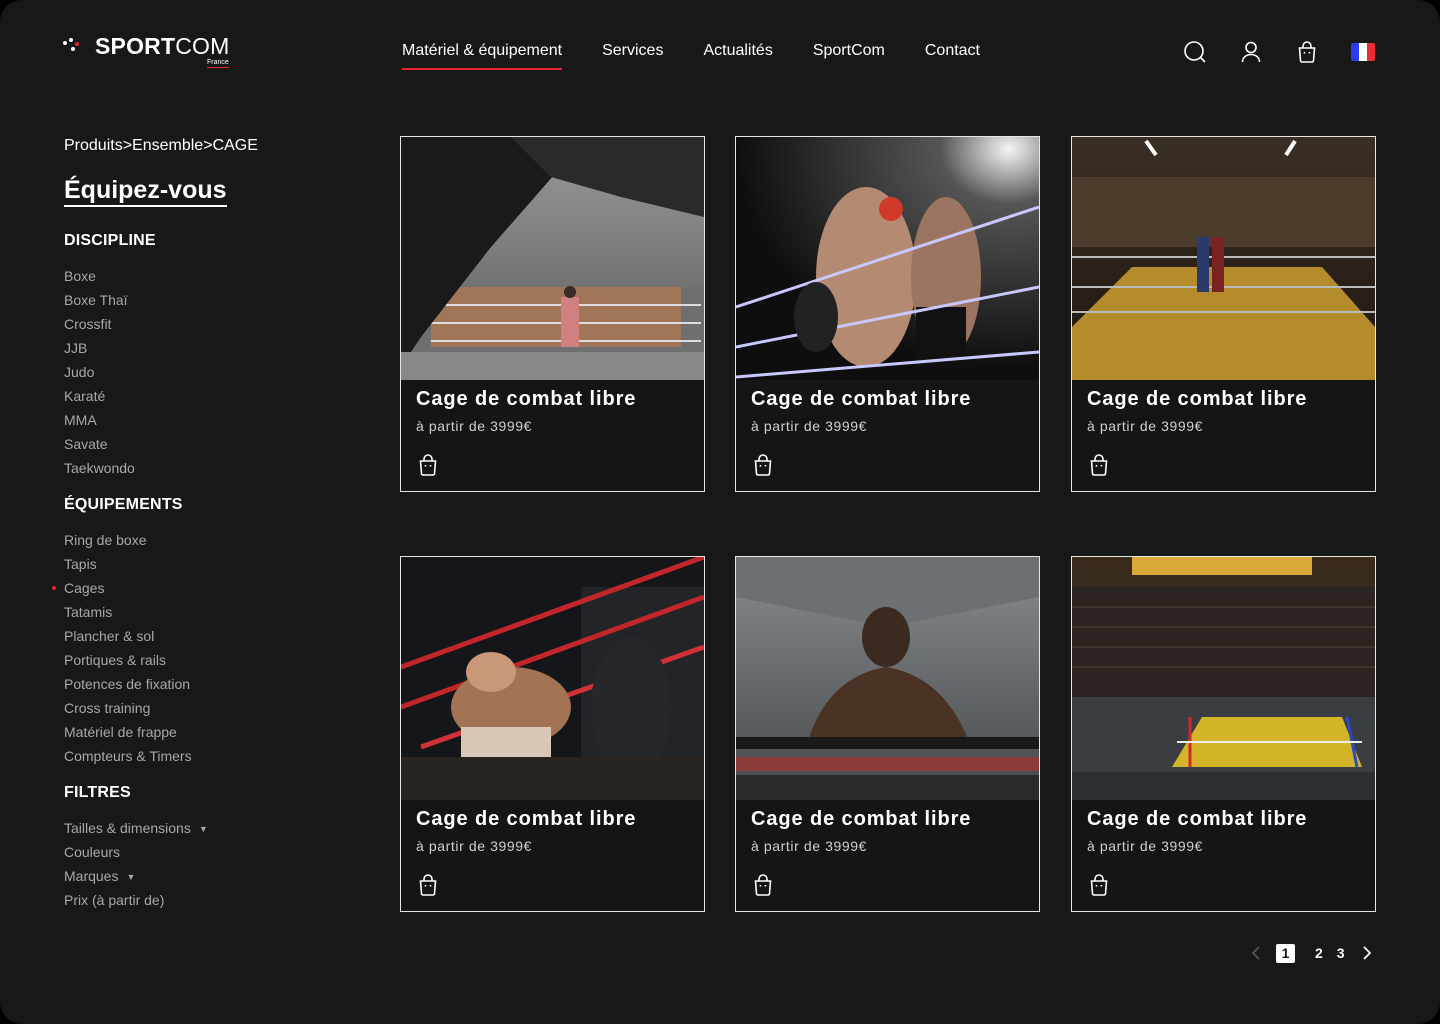 The height and width of the screenshot is (1024, 1440). Describe the element at coordinates (1307, 52) in the screenshot. I see `bag-icon` at that location.